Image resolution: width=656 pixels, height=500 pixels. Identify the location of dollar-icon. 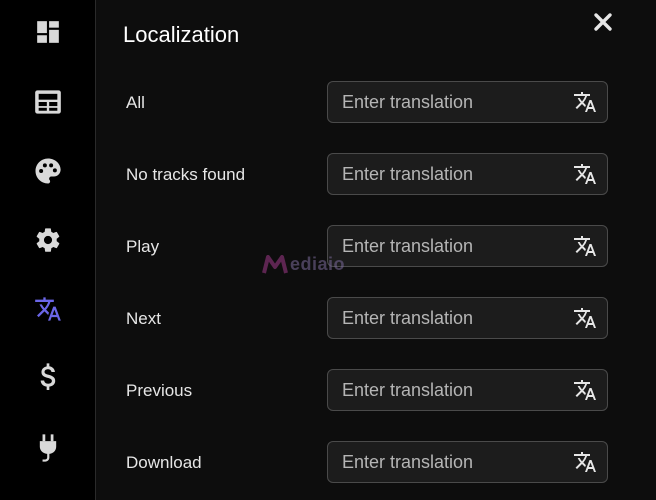
(48, 376).